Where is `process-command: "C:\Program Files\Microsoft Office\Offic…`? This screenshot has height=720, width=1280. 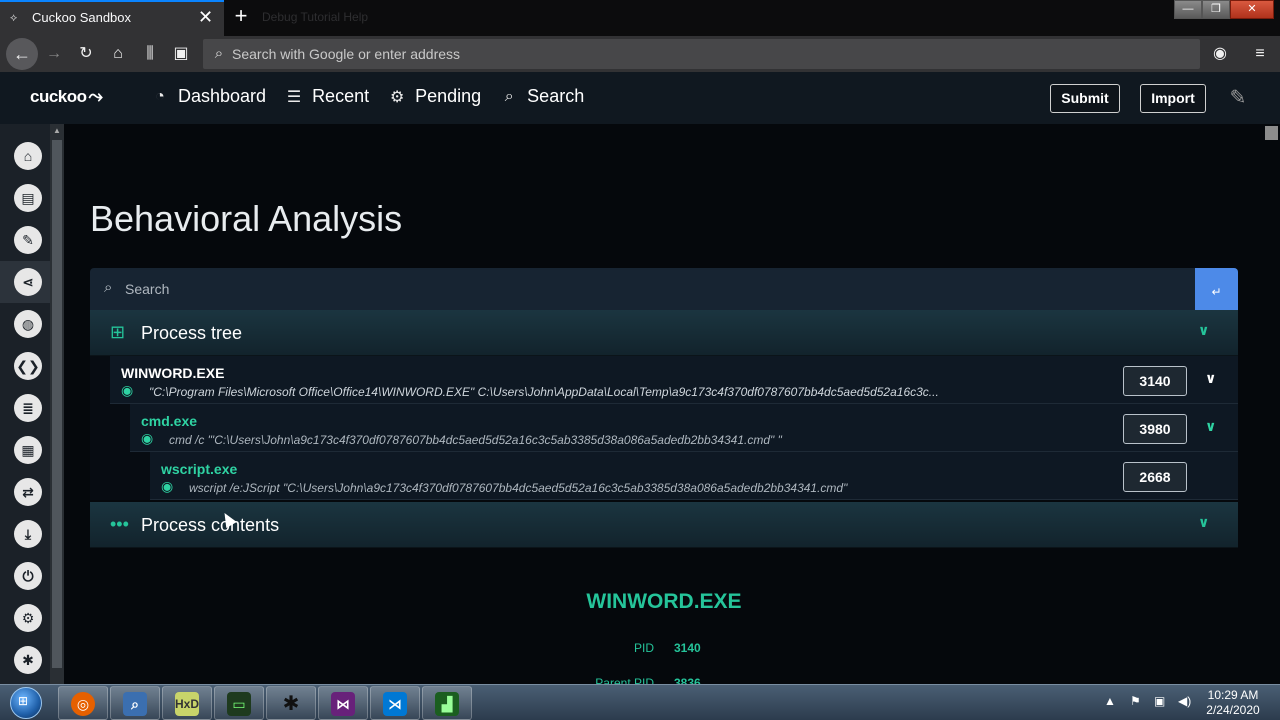 process-command: "C:\Program Files\Microsoft Office\Offic… is located at coordinates (544, 392).